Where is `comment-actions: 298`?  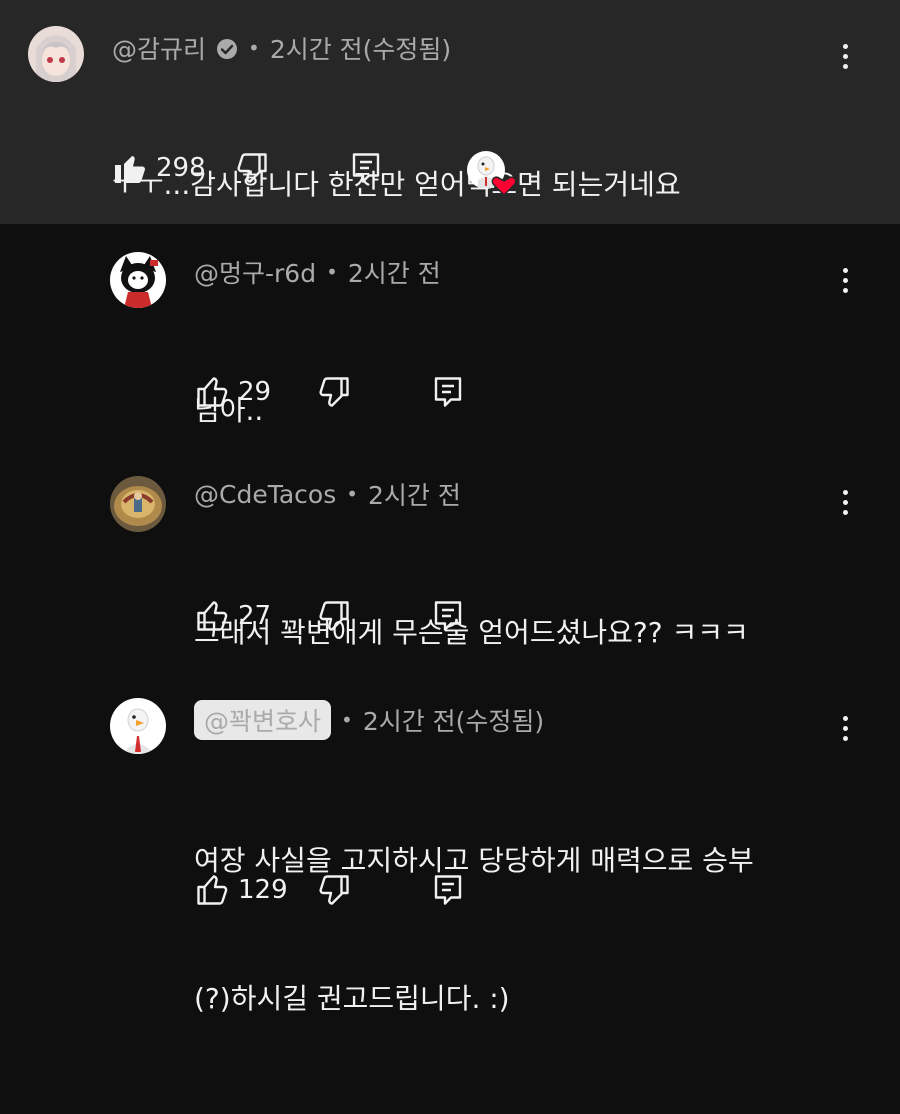 comment-actions: 298 is located at coordinates (248, 168).